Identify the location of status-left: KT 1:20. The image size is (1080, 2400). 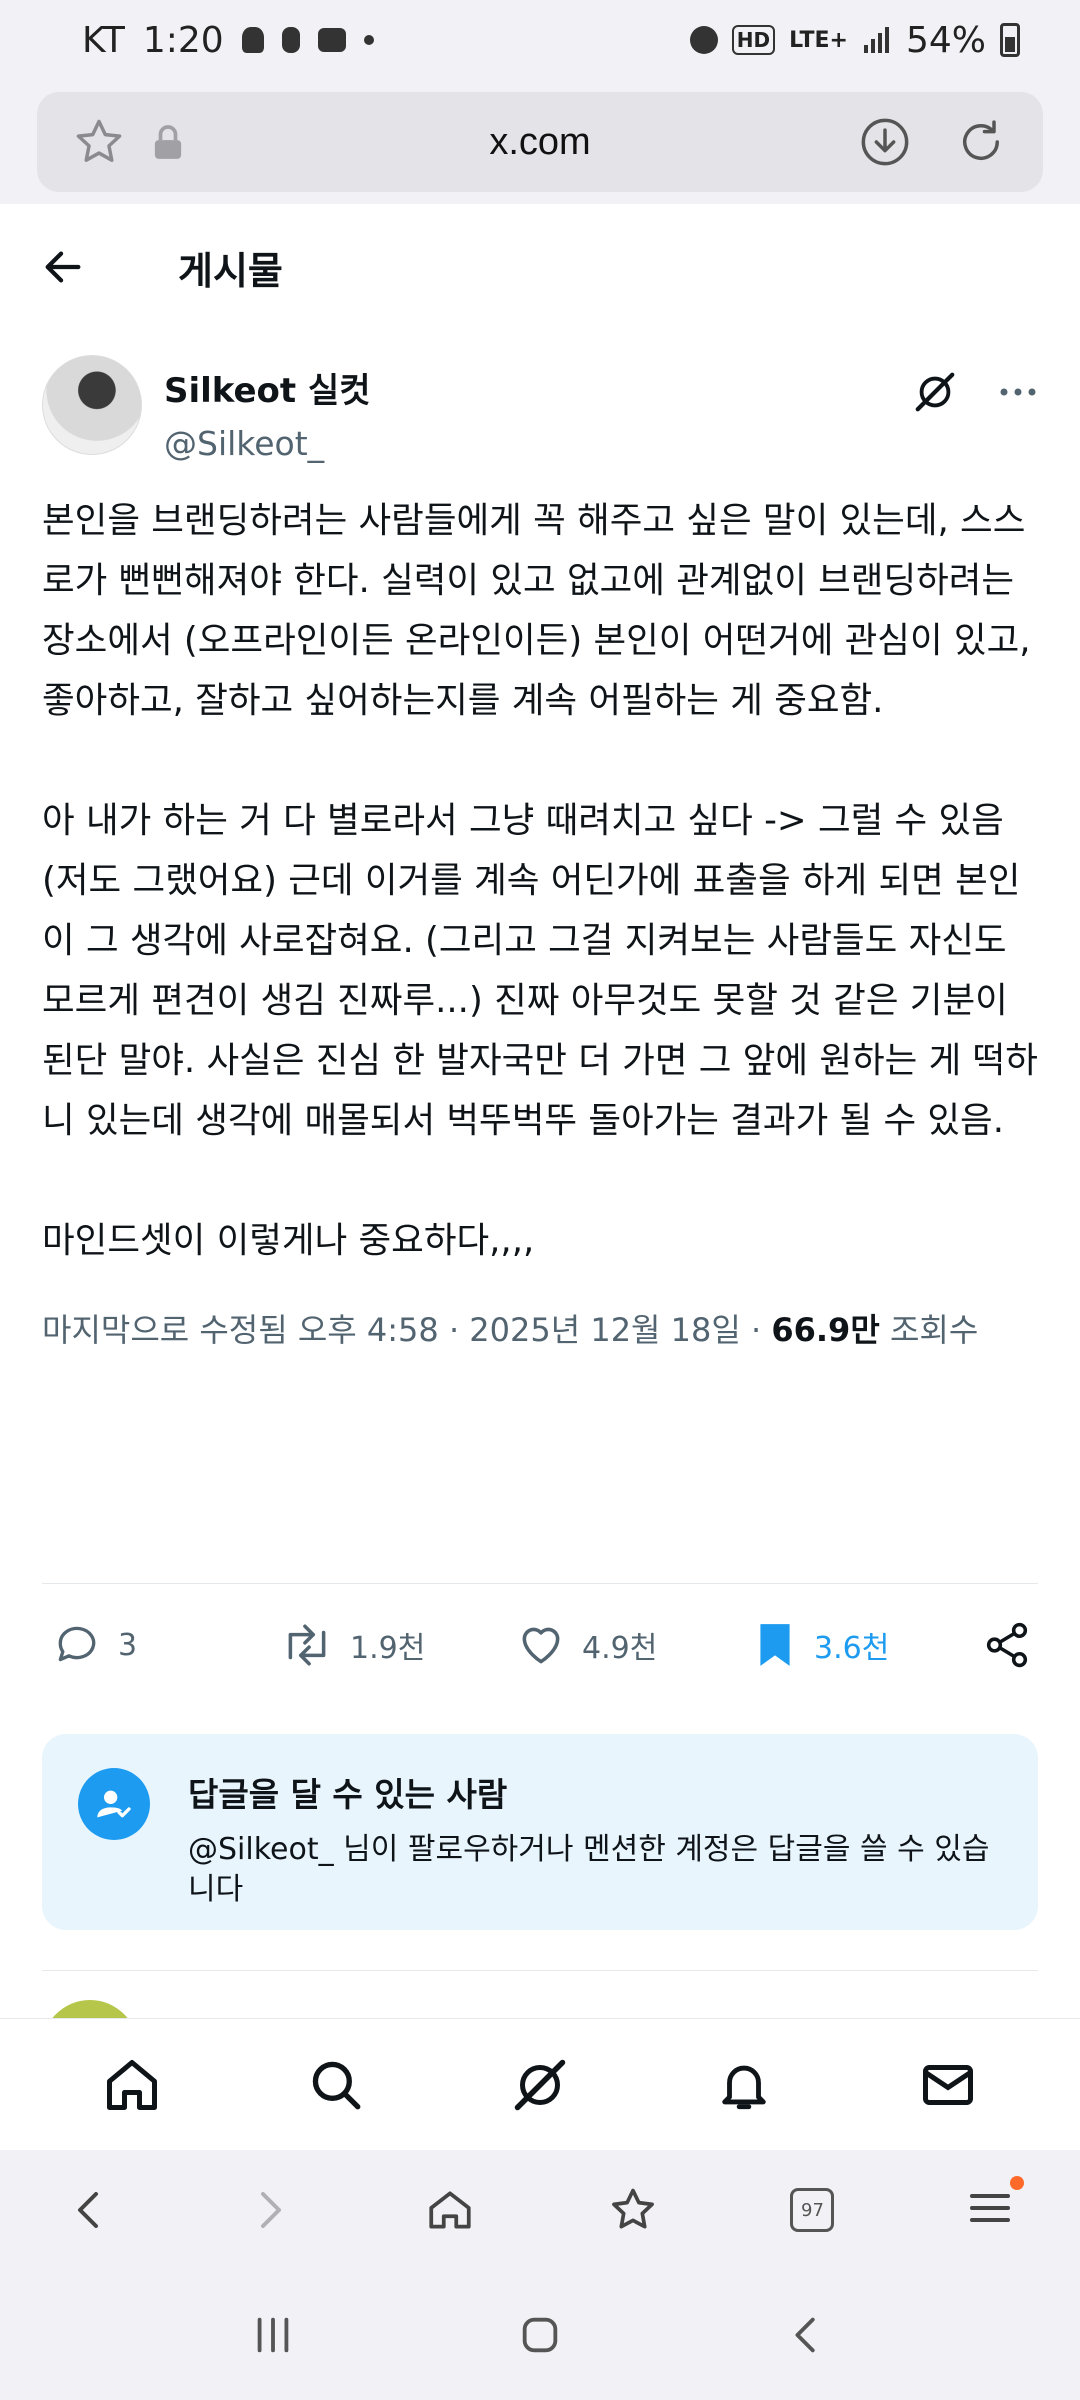
(228, 40).